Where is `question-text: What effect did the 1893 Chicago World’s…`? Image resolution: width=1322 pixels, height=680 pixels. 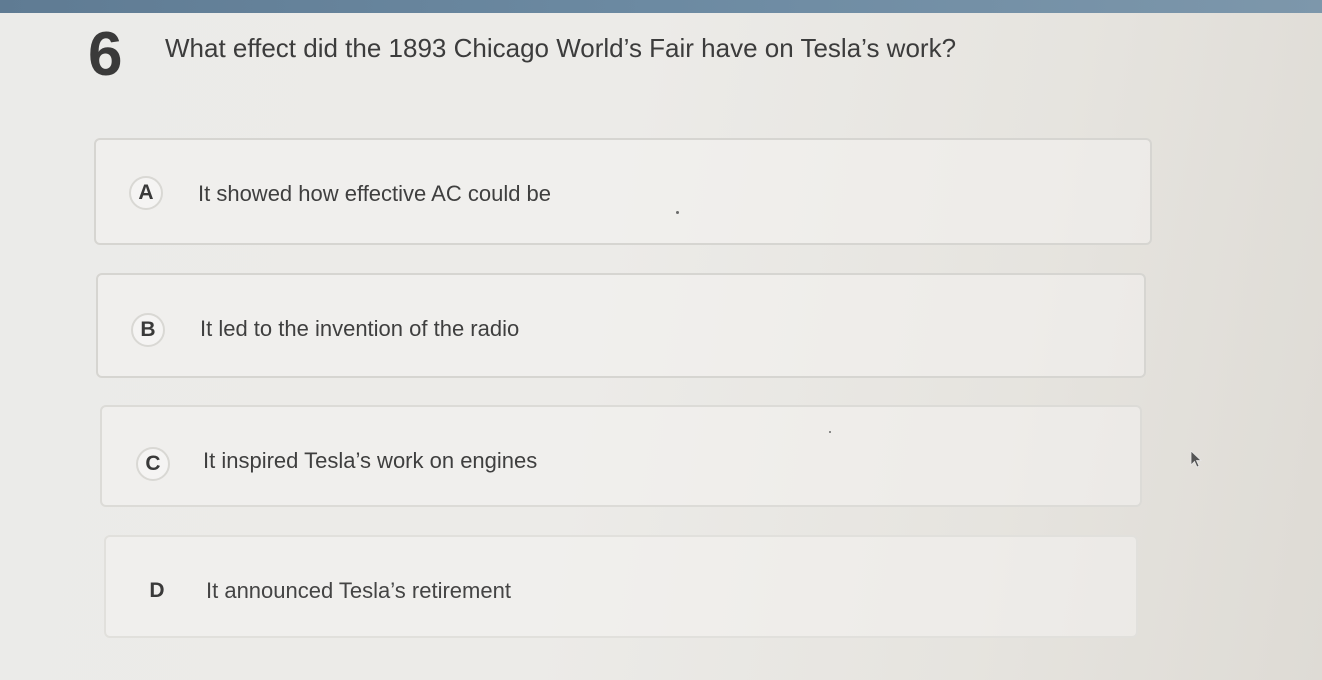 question-text: What effect did the 1893 Chicago World’s… is located at coordinates (561, 48).